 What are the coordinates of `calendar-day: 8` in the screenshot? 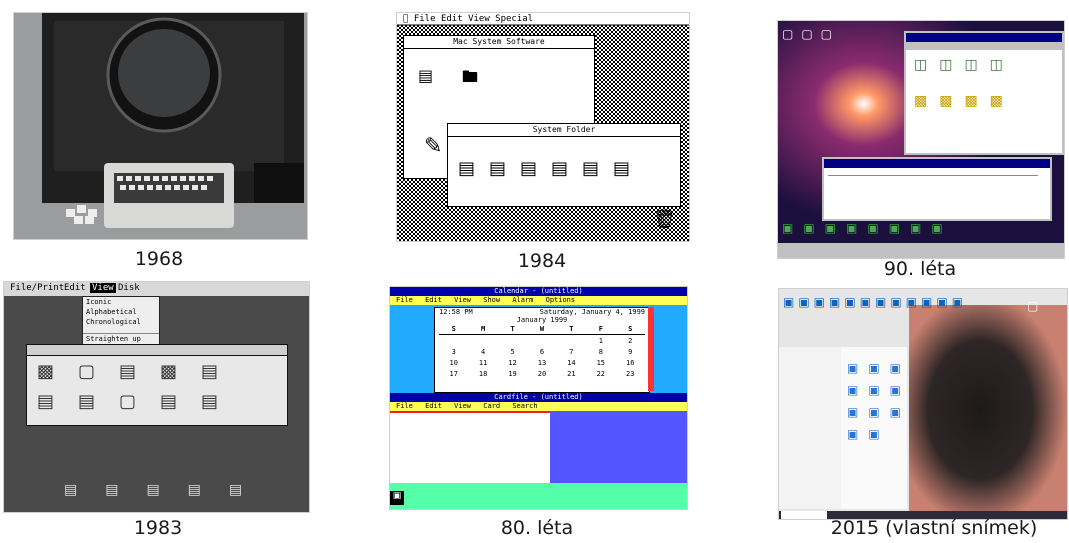 It's located at (600, 351).